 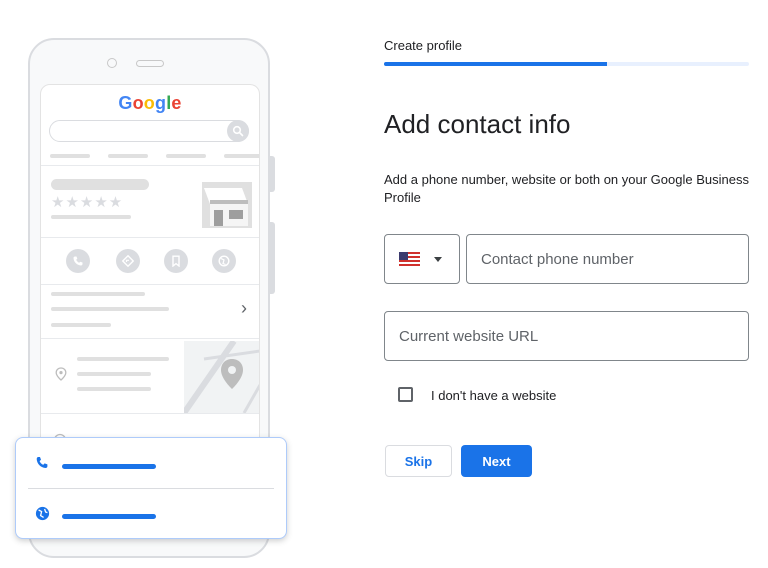 What do you see at coordinates (109, 466) in the screenshot?
I see `phone-placeholder-line` at bounding box center [109, 466].